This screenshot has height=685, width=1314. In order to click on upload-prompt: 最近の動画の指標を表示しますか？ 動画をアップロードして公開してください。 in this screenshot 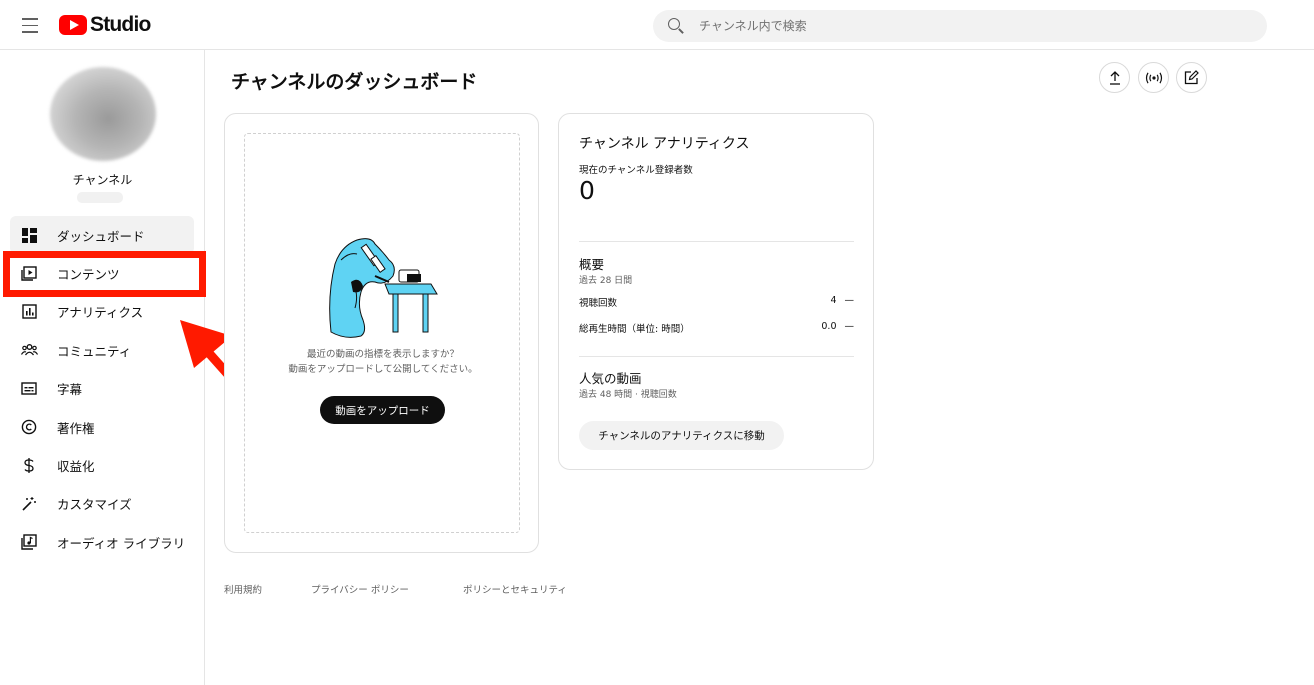, I will do `click(383, 362)`.